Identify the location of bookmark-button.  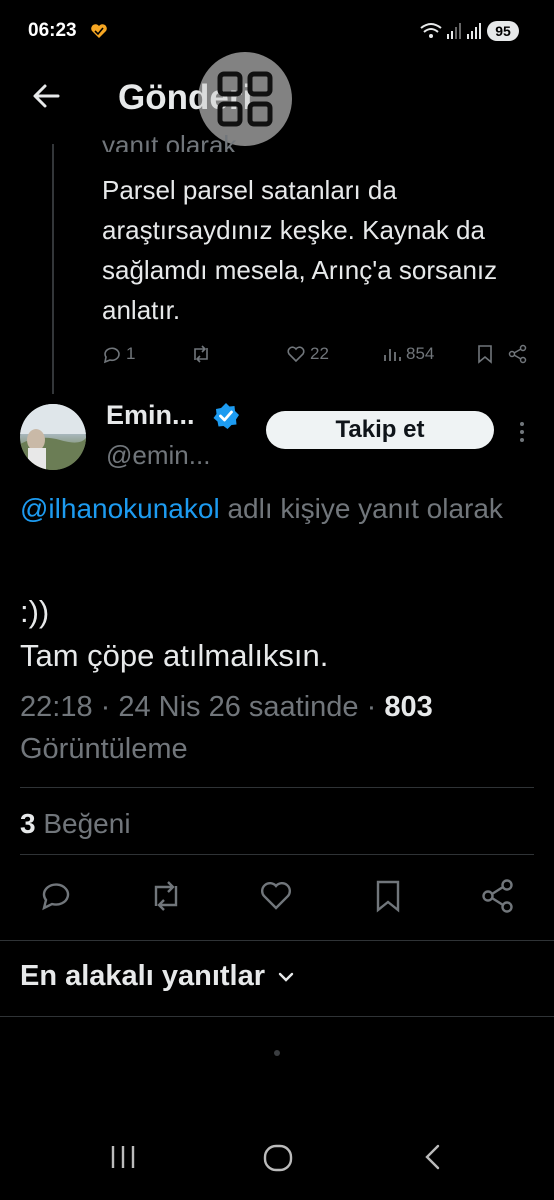
(485, 354).